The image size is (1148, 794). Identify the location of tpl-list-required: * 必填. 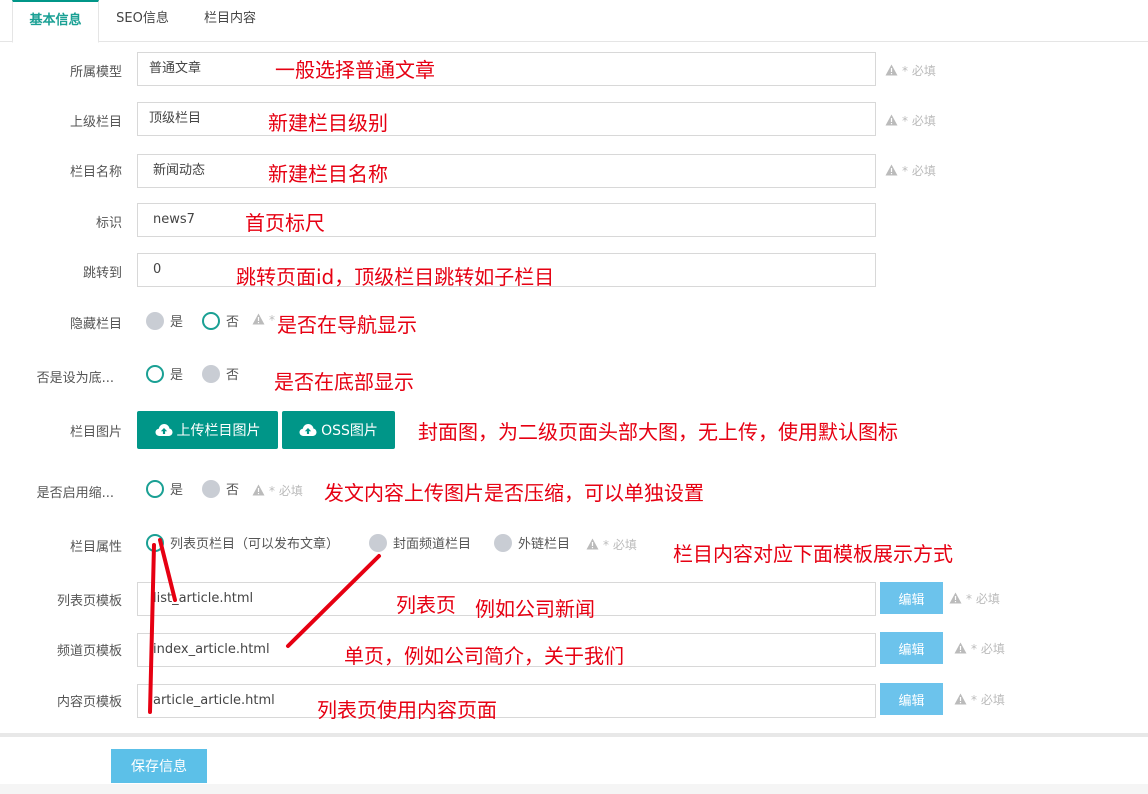
(974, 598).